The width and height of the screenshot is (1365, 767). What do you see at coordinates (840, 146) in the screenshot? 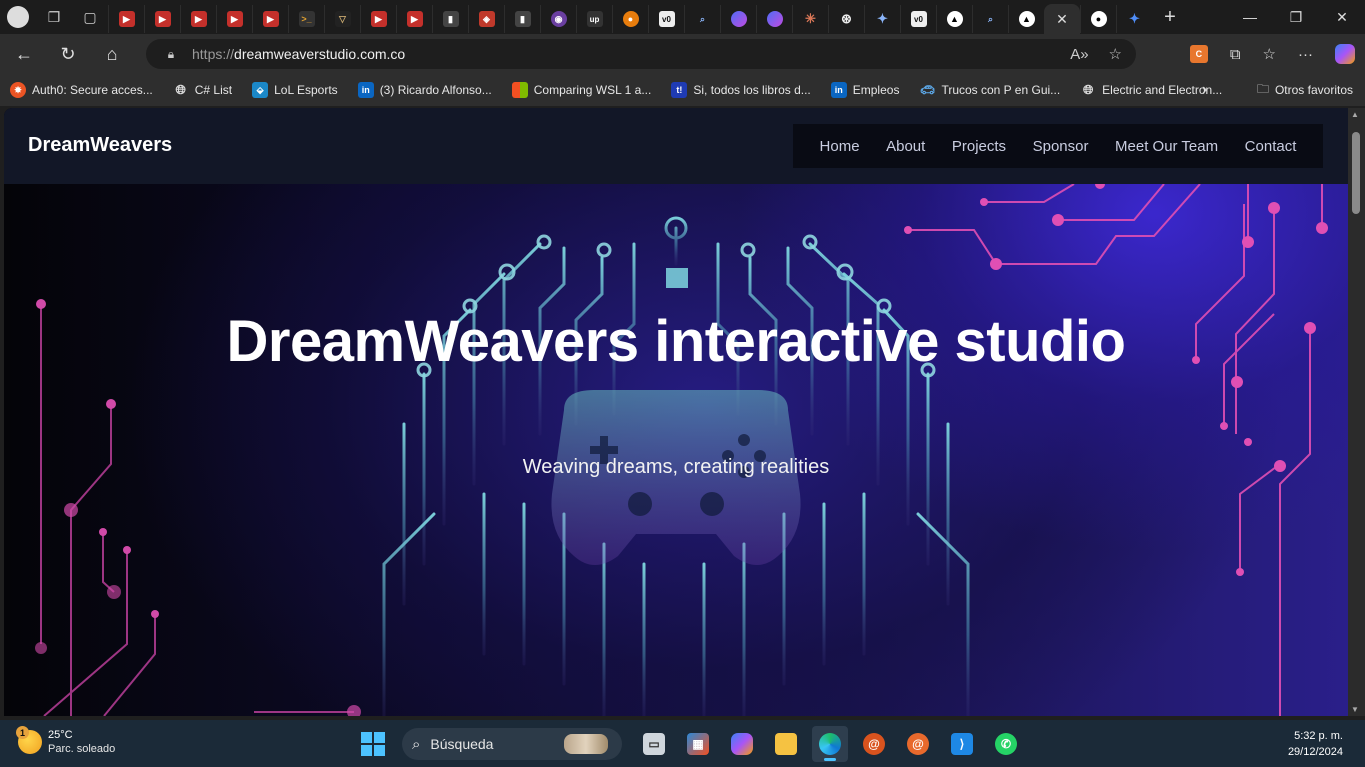
I see `nav-home: Home` at bounding box center [840, 146].